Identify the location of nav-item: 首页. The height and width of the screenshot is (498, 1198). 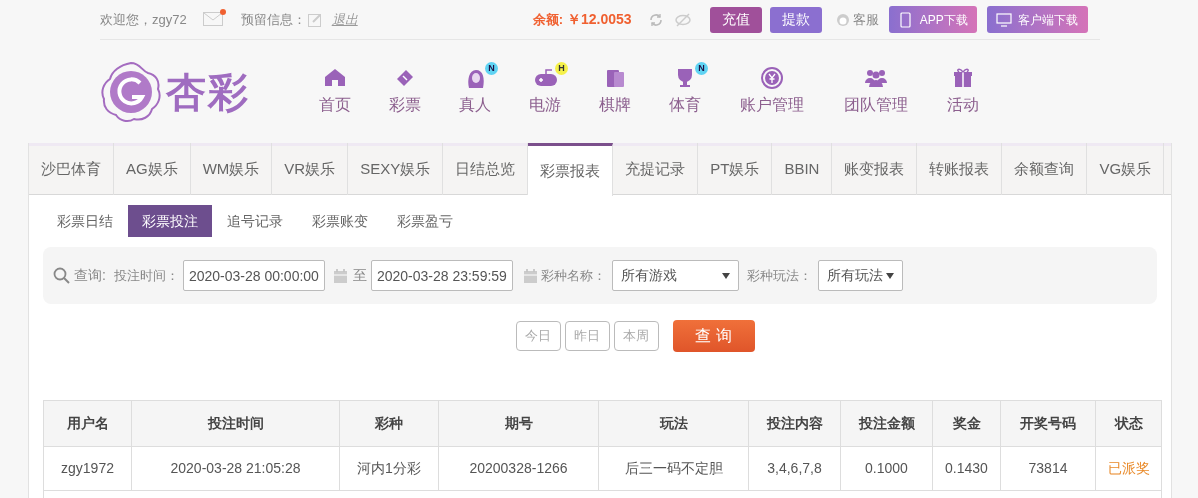
(335, 91).